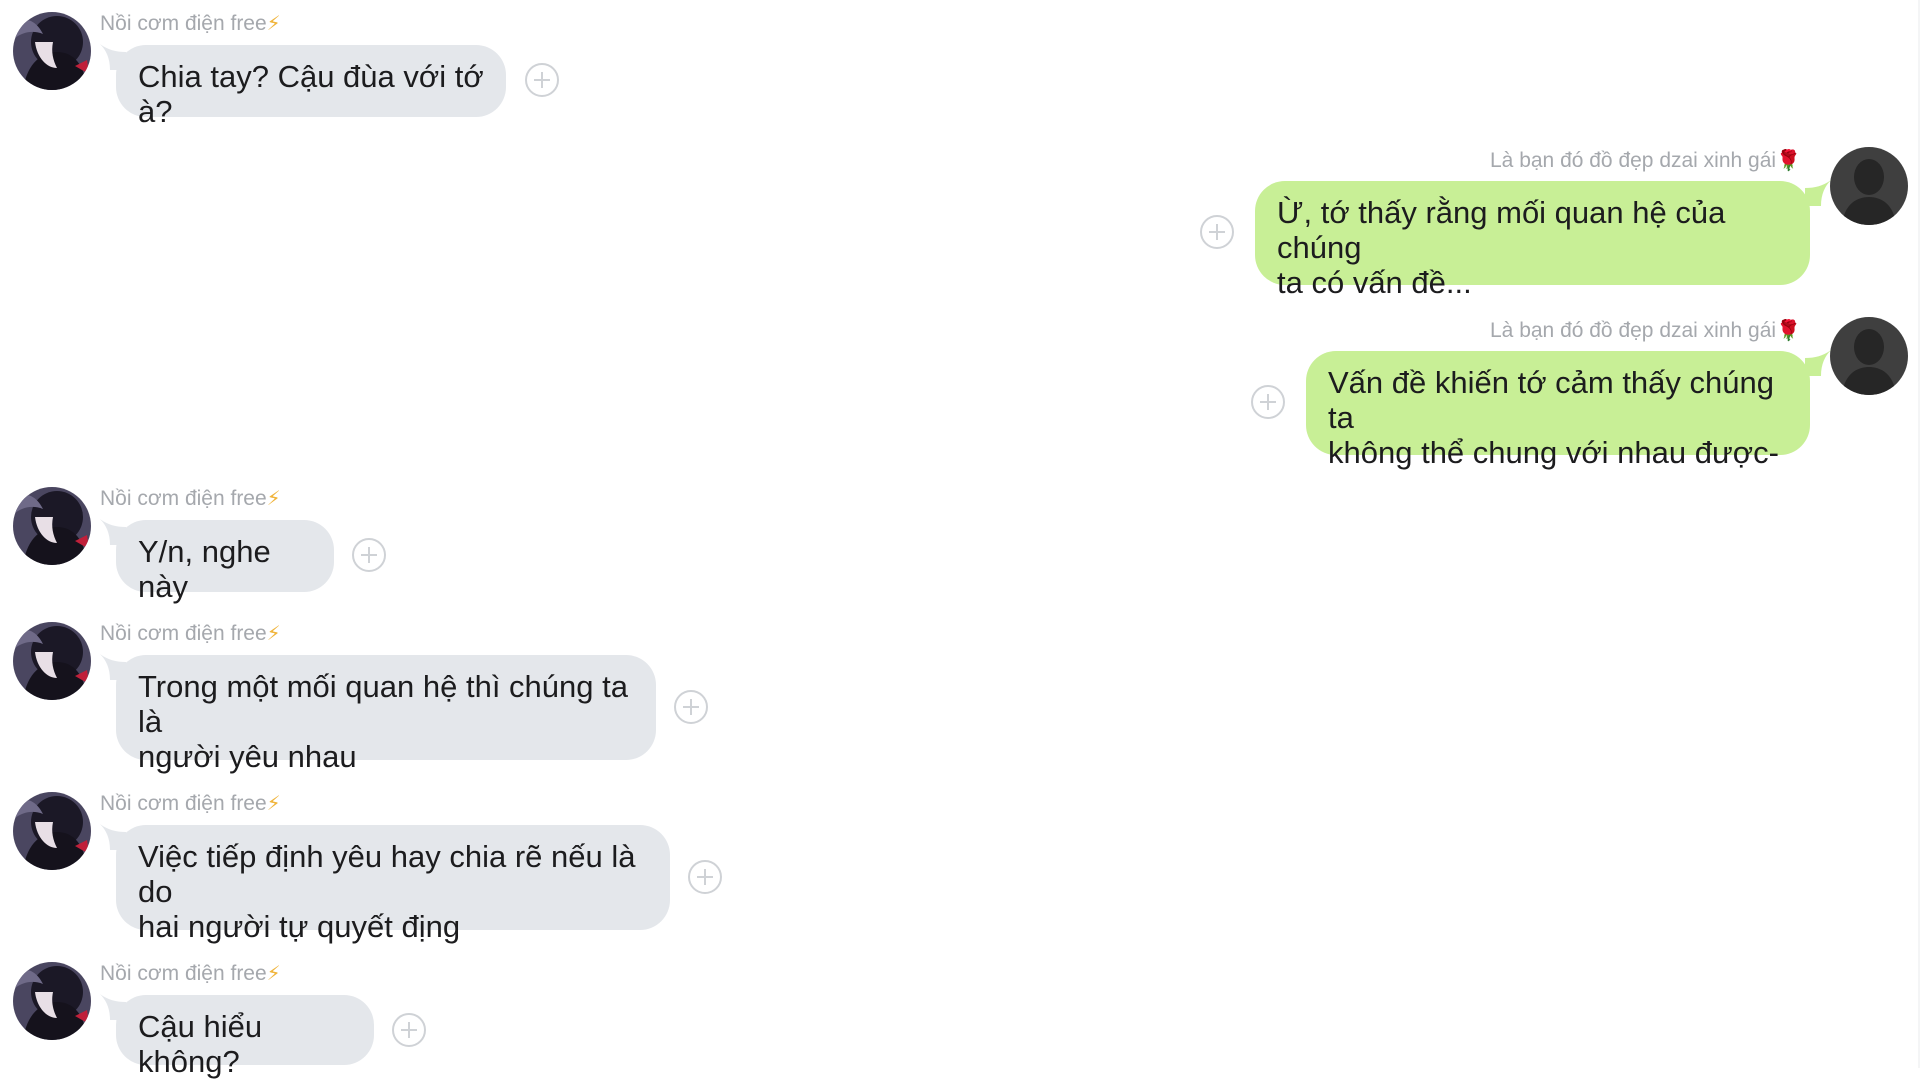  I want to click on message-text-line: Ừ, tớ thấy rằng mối quan hệ của chúng, so click(1501, 230).